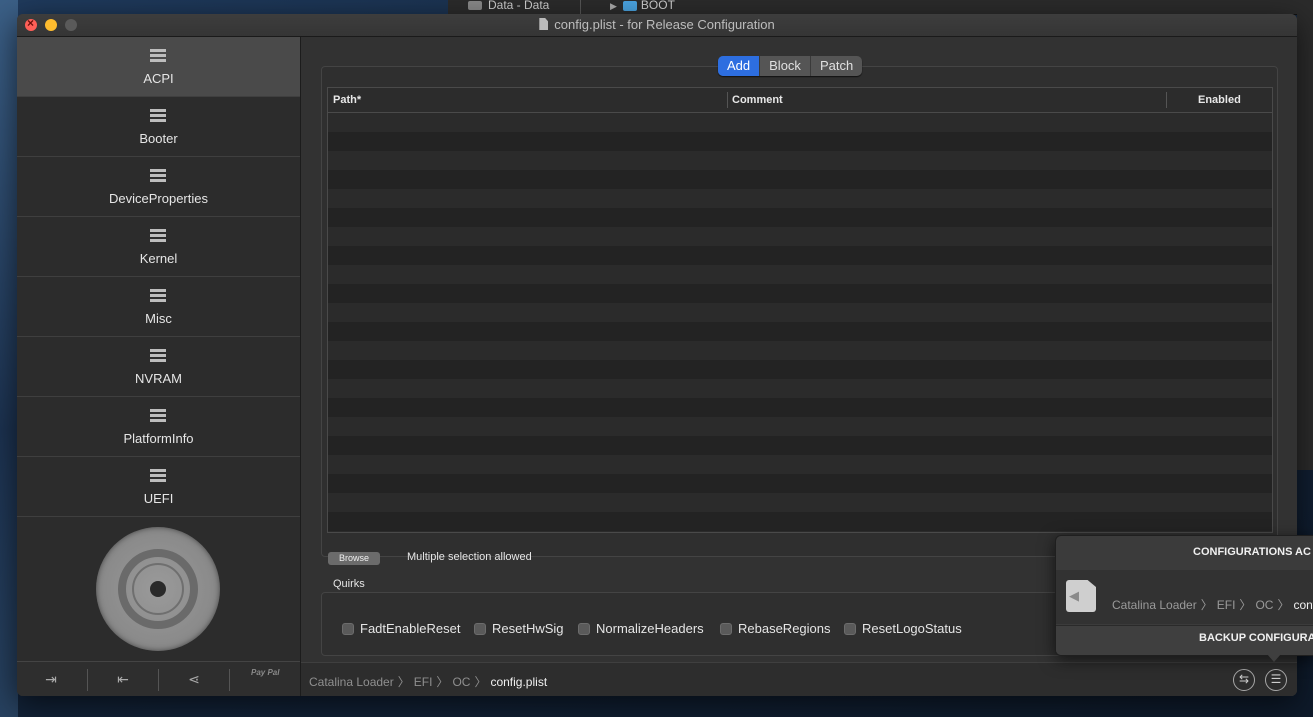  I want to click on sidebar-item-label: NVRAM, so click(158, 378).